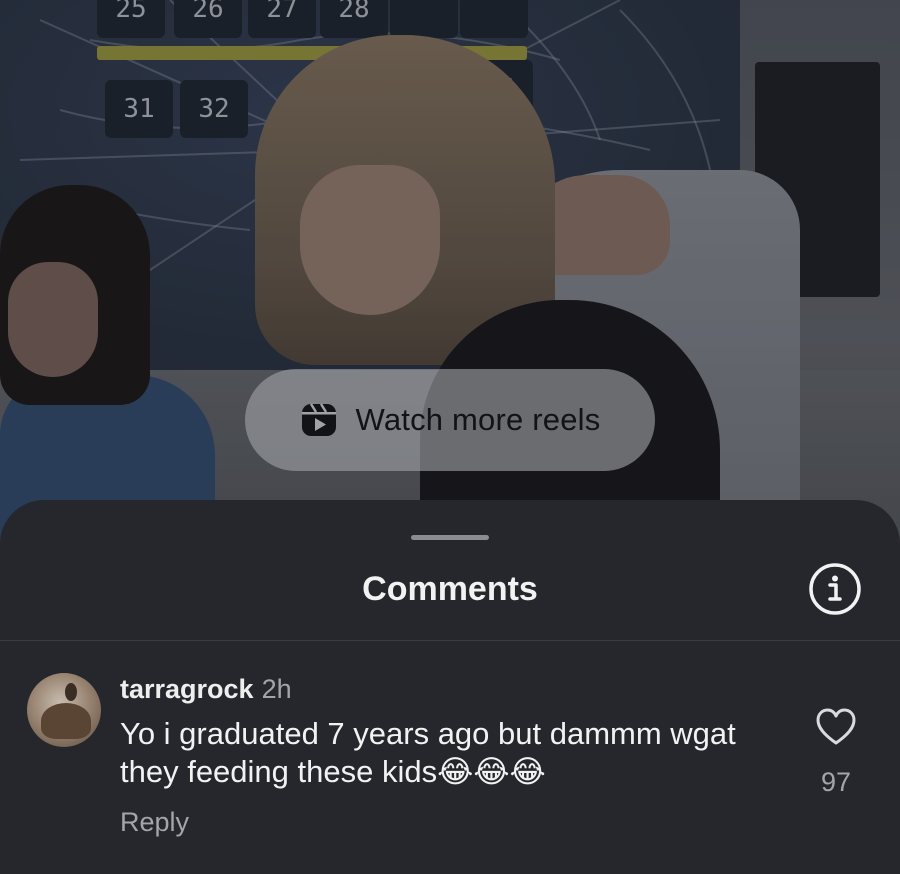  Describe the element at coordinates (450, 537) in the screenshot. I see `sheet-grabber-handle` at that location.